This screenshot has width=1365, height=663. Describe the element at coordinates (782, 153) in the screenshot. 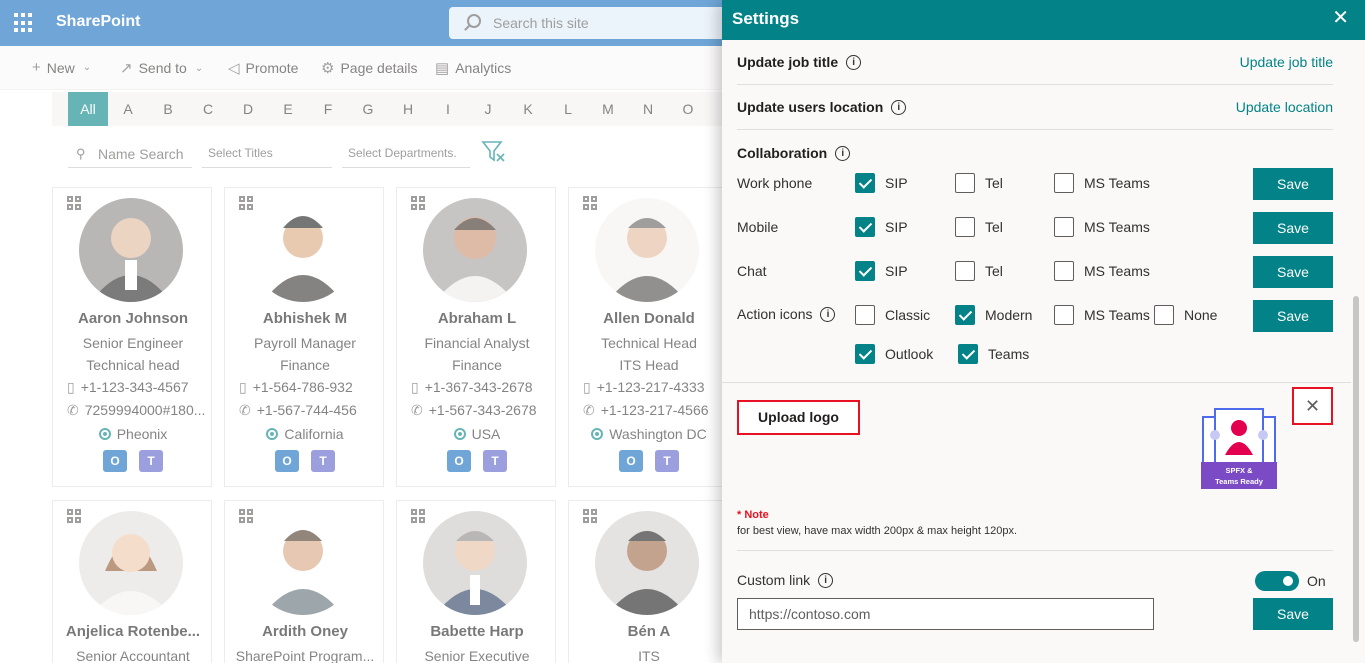

I see `collaboration-label: Collaboration` at that location.